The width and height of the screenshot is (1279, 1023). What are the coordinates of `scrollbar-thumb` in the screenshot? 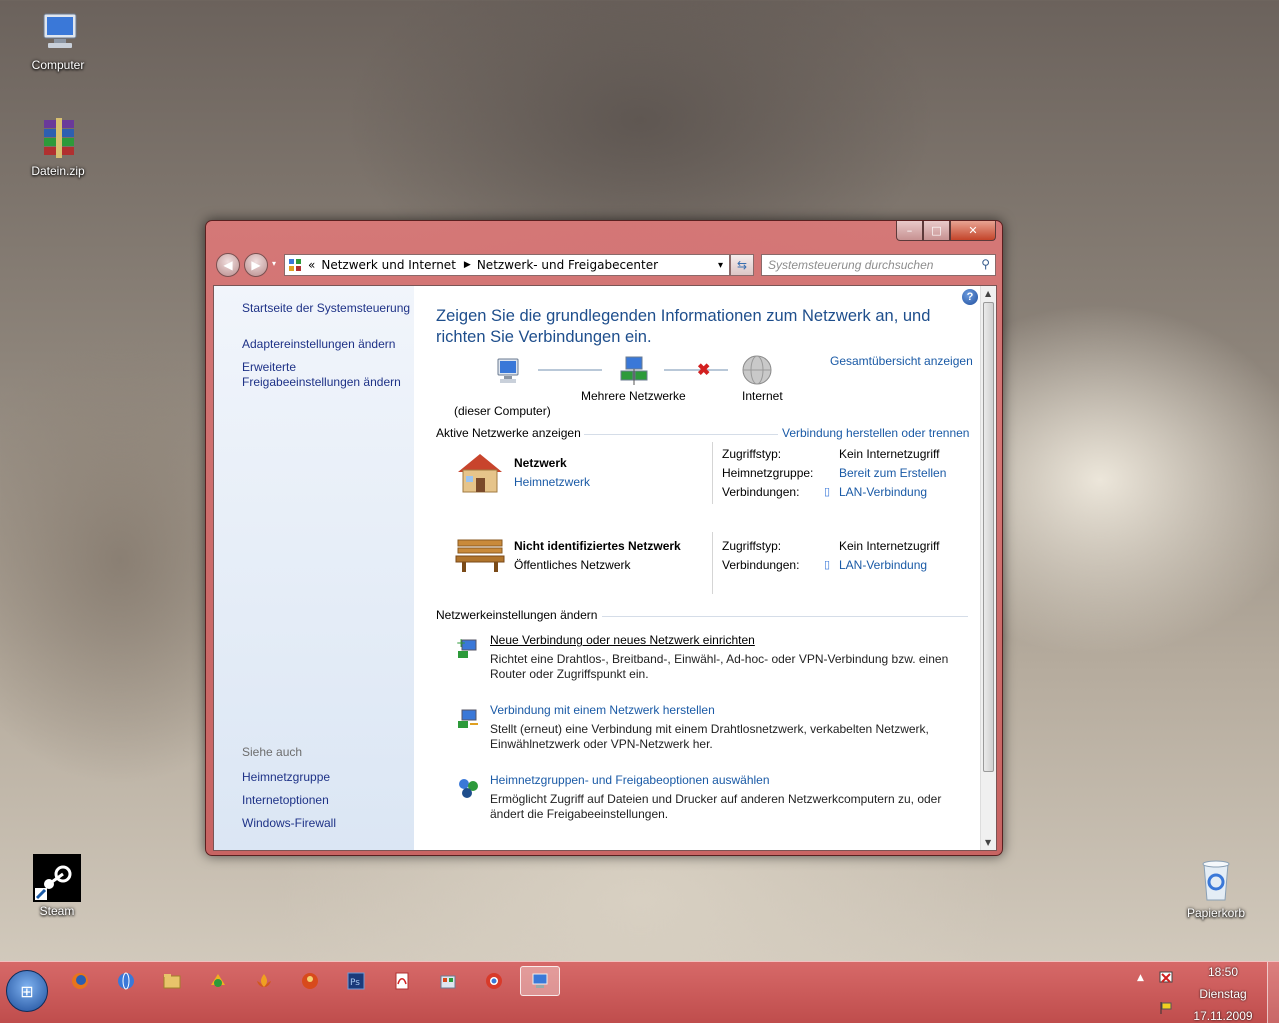 It's located at (988, 537).